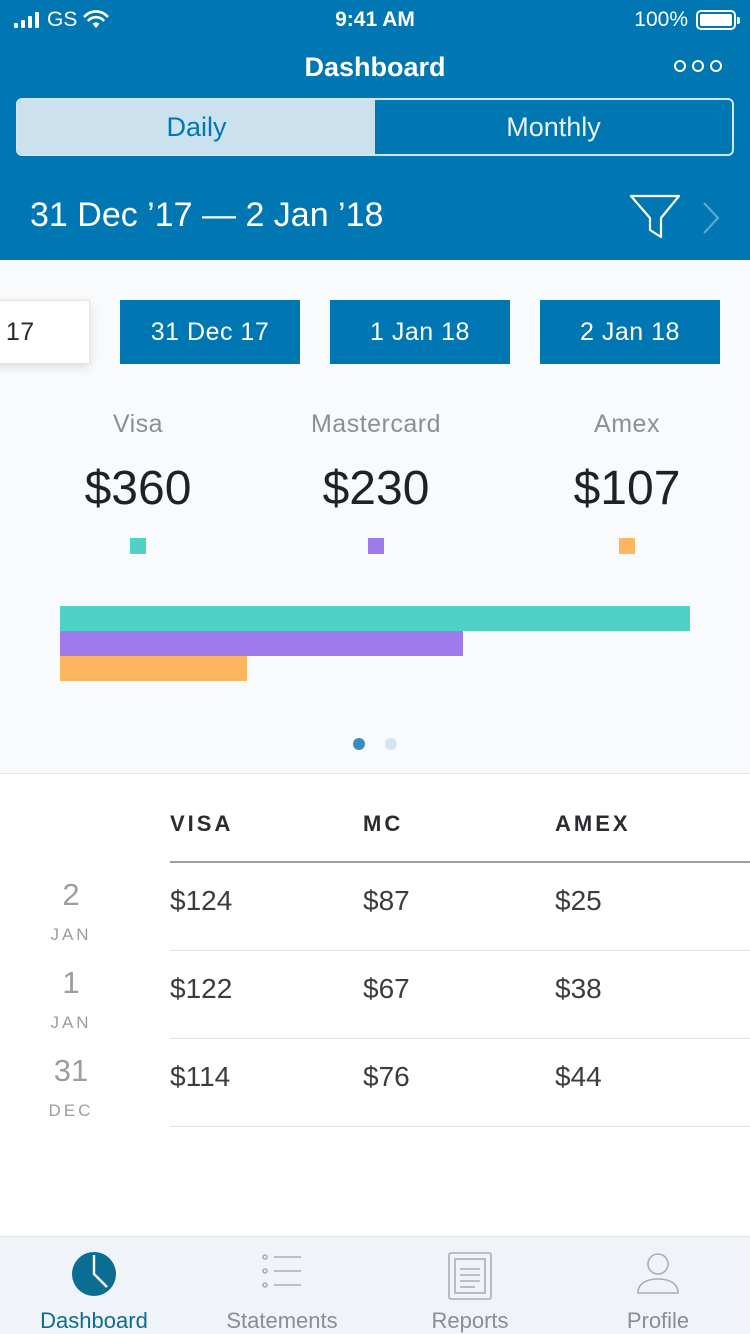 The image size is (750, 1334). Describe the element at coordinates (200, 1076) in the screenshot. I see `cell-visa: $114` at that location.